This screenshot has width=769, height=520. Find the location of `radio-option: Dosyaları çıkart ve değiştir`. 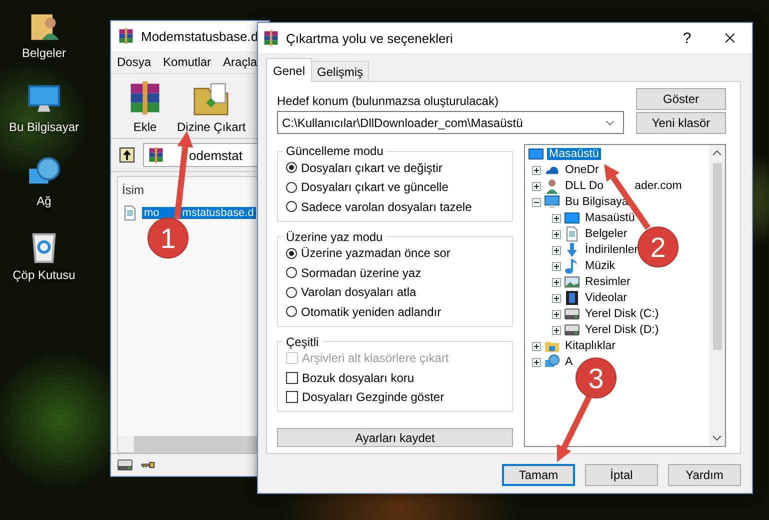

radio-option: Dosyaları çıkart ve değiştir is located at coordinates (396, 168).